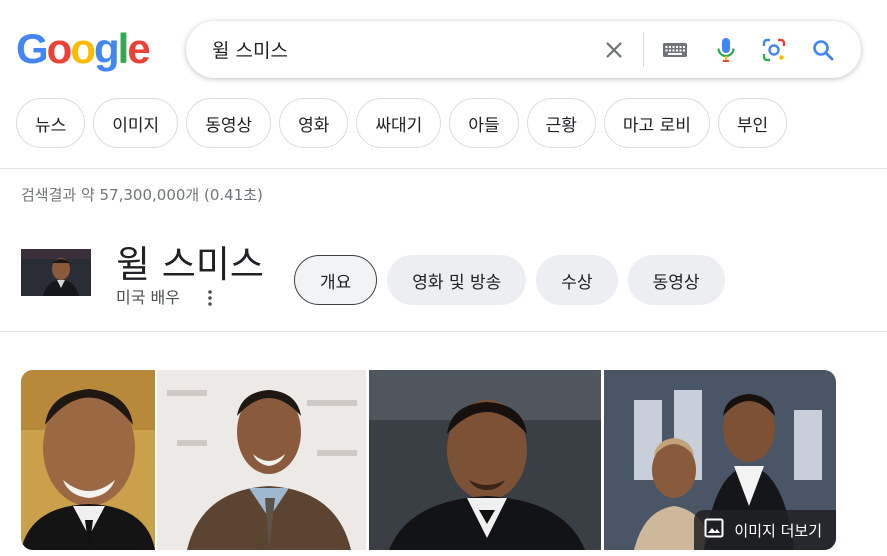 This screenshot has height=556, width=887. I want to click on tab-videos: 동영상, so click(676, 280).